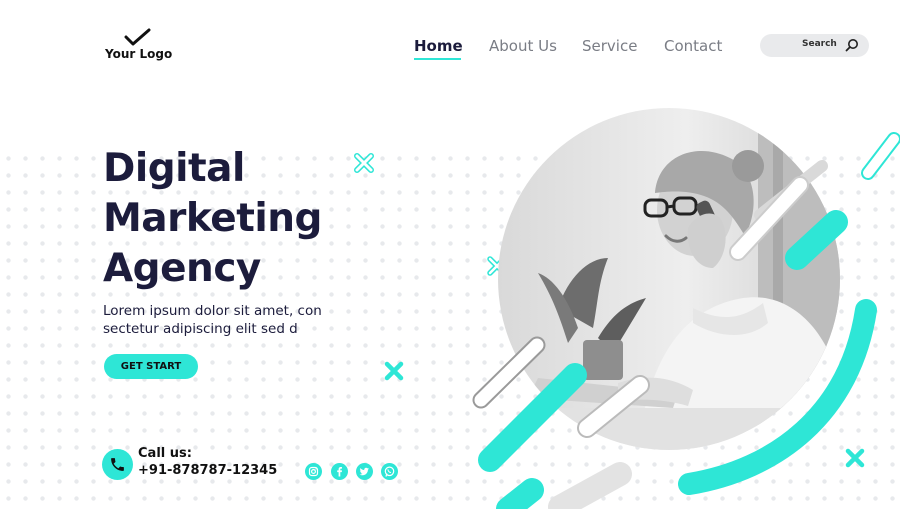  I want to click on search-placeholder: Search, so click(819, 44).